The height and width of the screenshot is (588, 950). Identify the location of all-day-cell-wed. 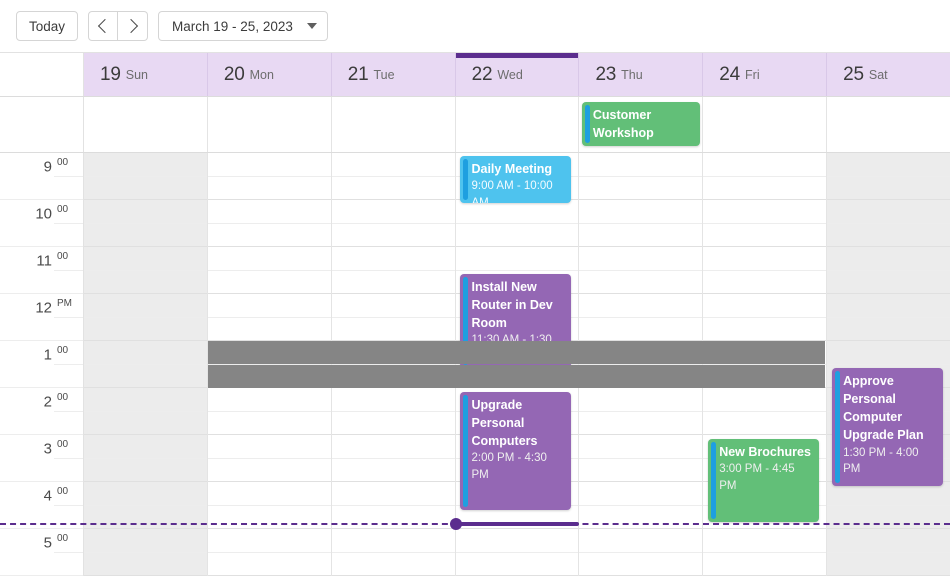
(518, 124).